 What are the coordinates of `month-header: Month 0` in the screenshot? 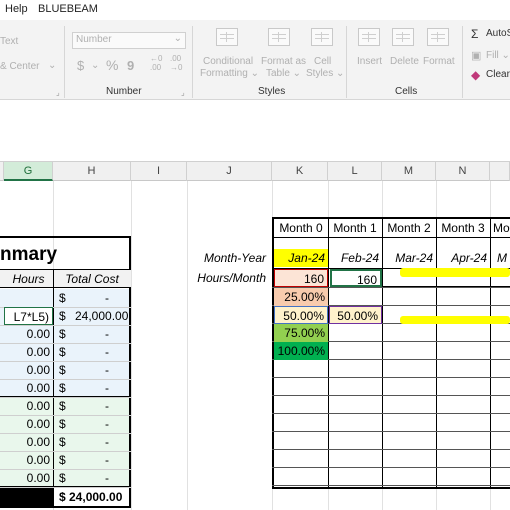 It's located at (301, 228).